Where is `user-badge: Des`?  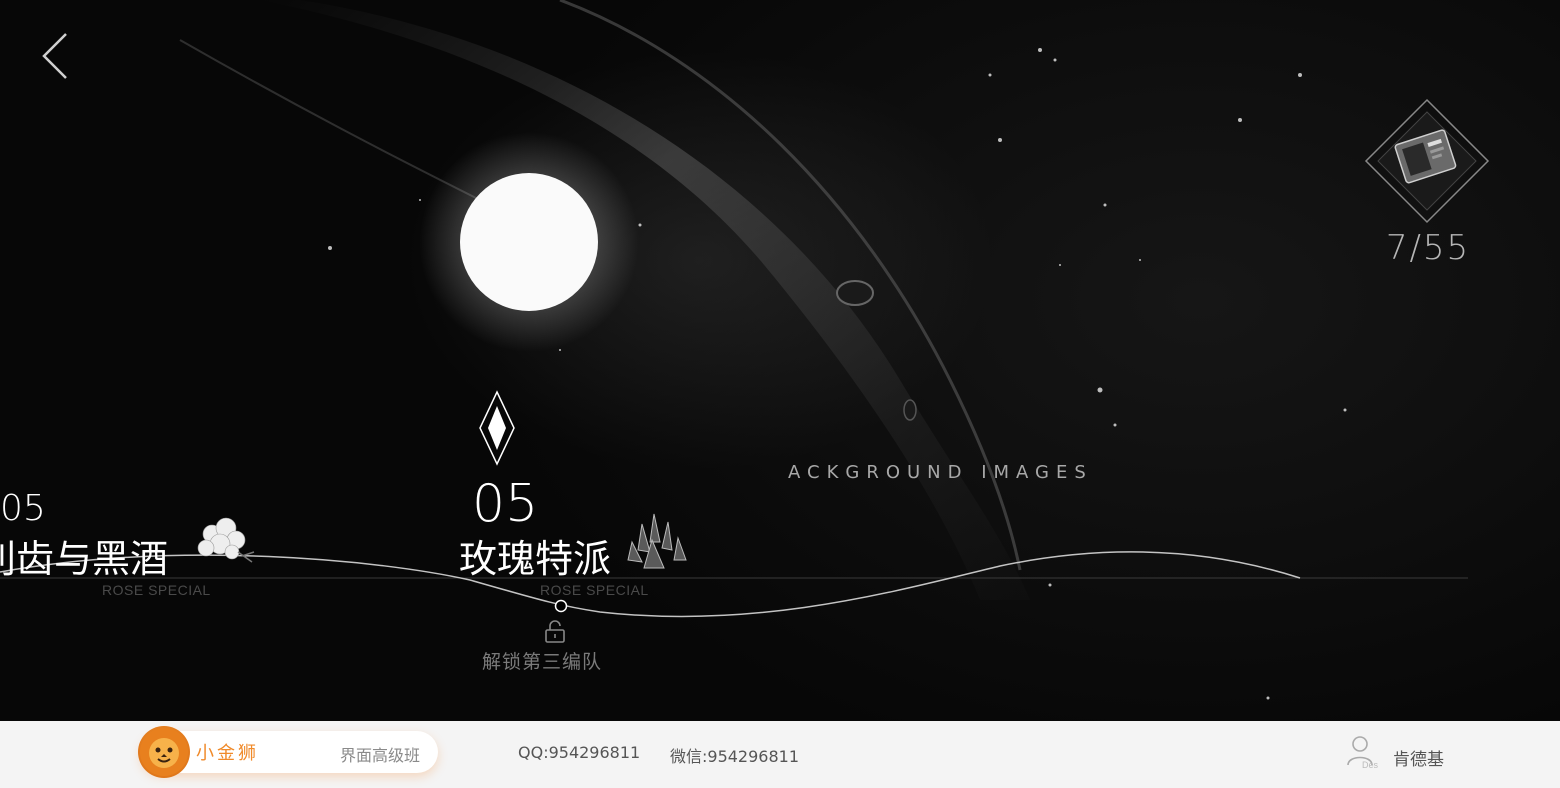 user-badge: Des is located at coordinates (1370, 764).